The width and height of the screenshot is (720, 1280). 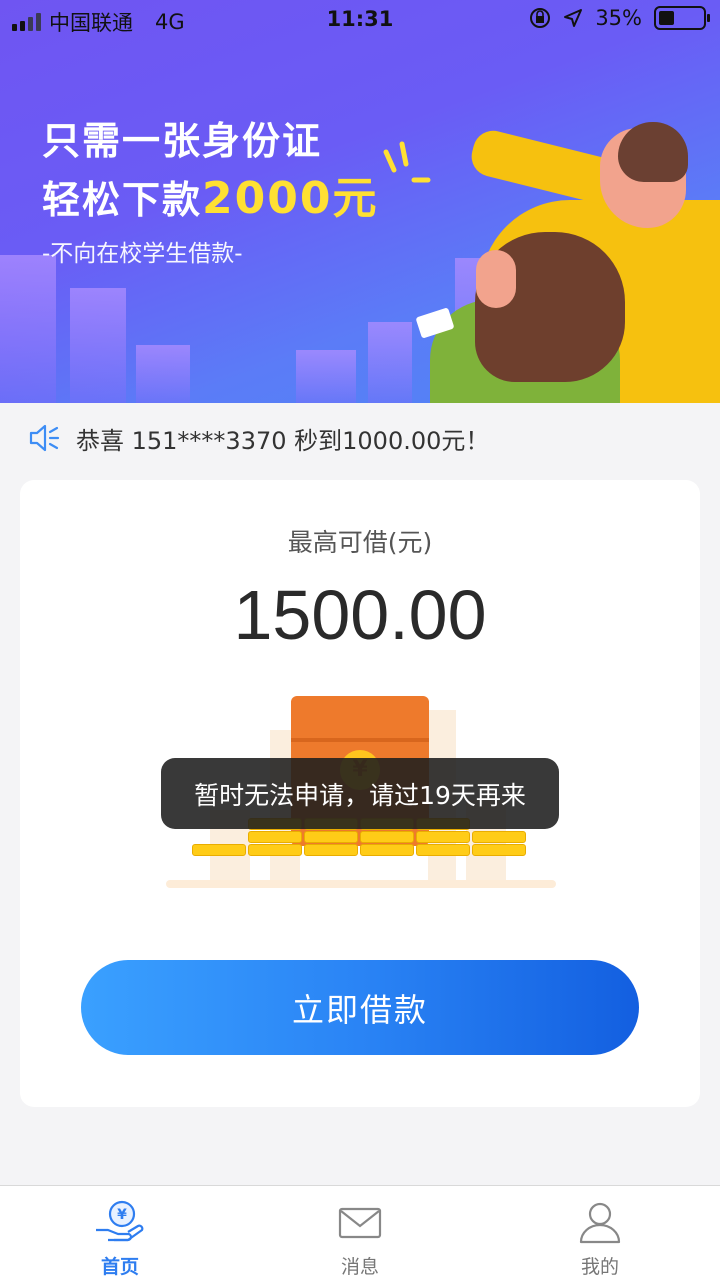 I want to click on hand-yuan-icon: ¥, so click(x=120, y=1221).